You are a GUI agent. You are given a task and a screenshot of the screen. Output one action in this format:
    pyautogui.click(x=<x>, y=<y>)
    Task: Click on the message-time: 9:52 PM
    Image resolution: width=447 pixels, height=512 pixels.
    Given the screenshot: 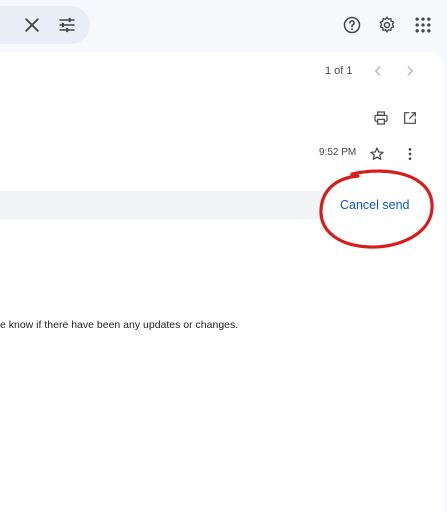 What is the action you would take?
    pyautogui.click(x=338, y=152)
    